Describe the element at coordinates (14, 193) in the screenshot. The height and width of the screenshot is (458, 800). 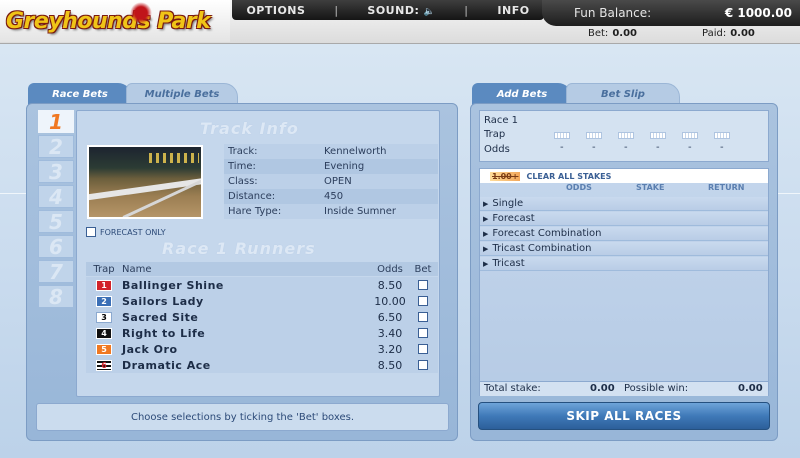
I see `background-line` at that location.